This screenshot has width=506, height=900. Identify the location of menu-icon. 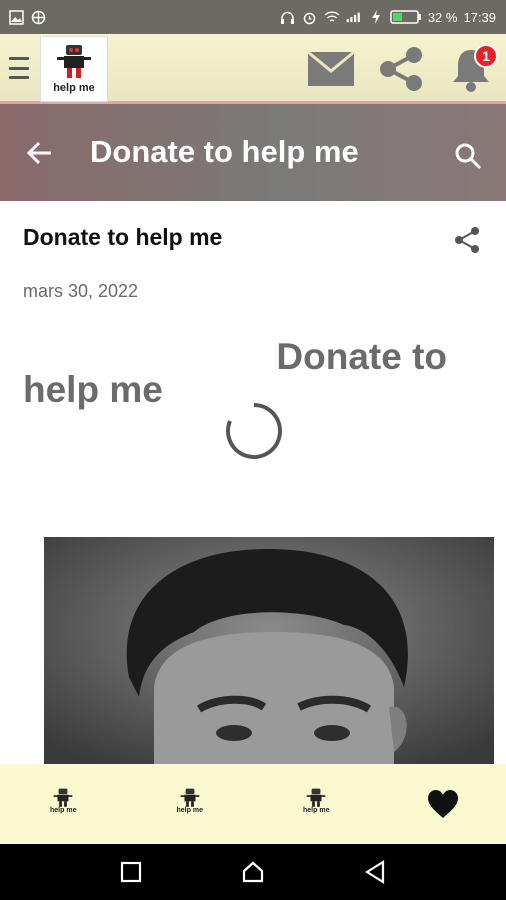
(19, 68).